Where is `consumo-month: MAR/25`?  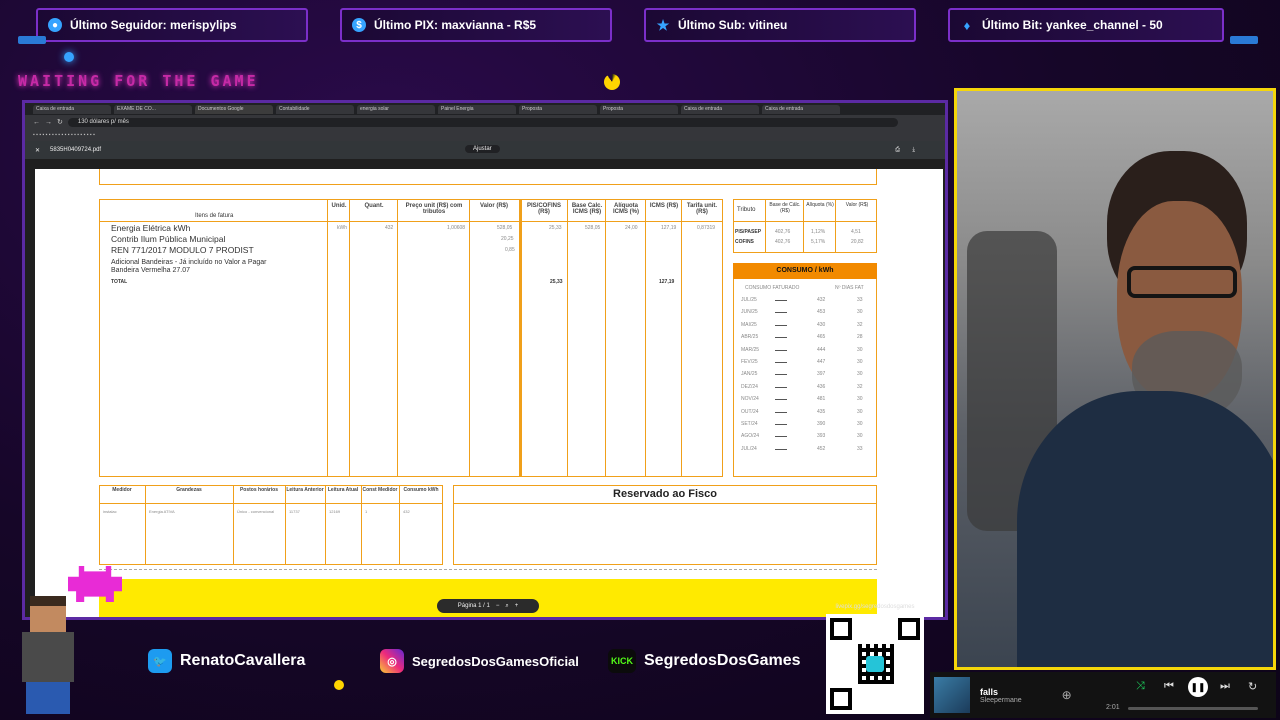 consumo-month: MAR/25 is located at coordinates (750, 349).